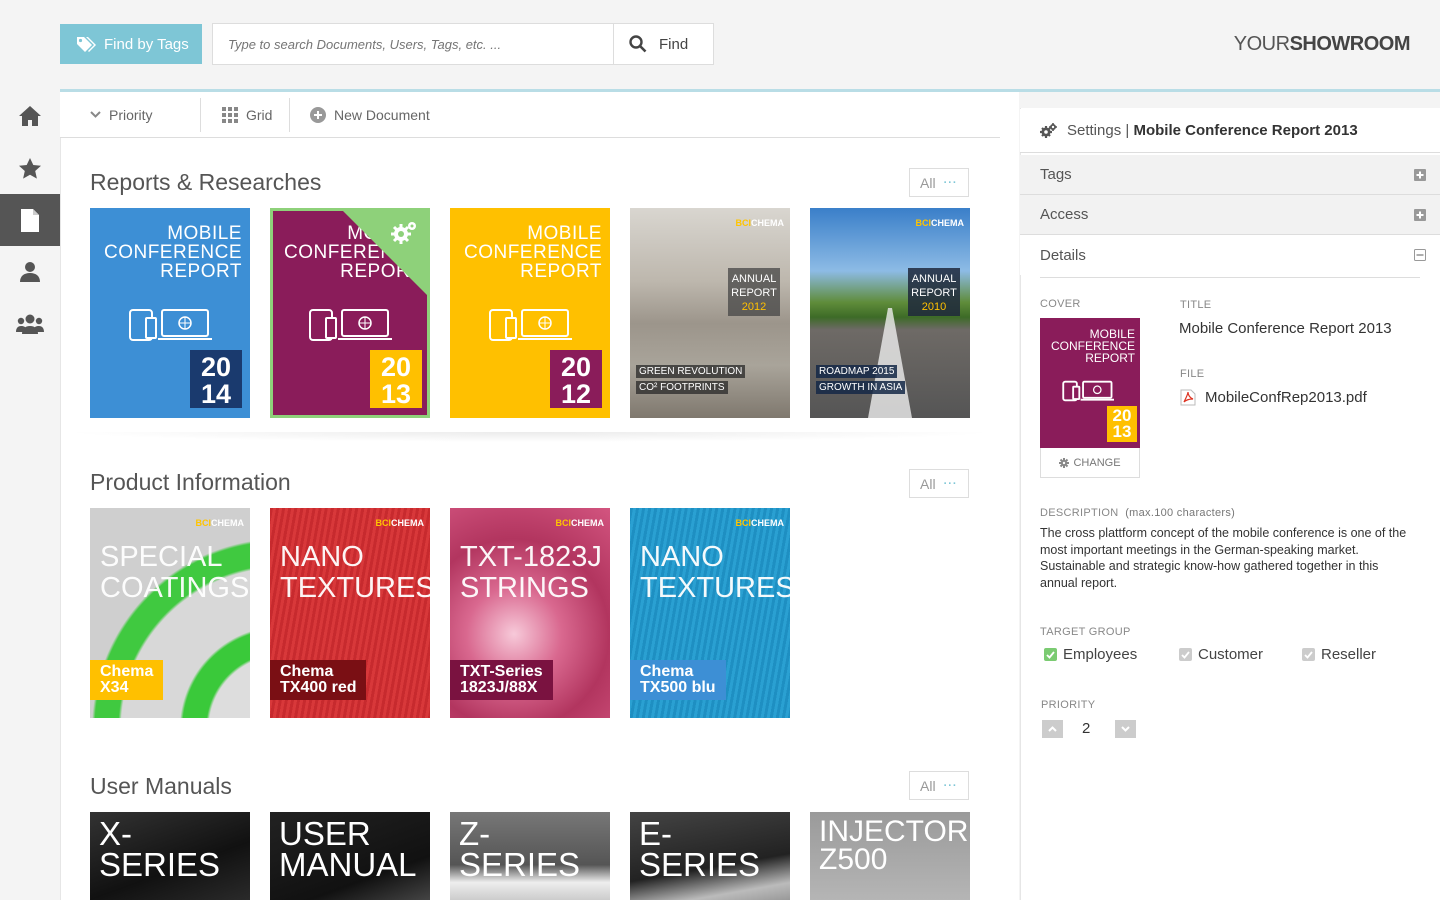  What do you see at coordinates (1192, 374) in the screenshot?
I see `file-label: FILE` at bounding box center [1192, 374].